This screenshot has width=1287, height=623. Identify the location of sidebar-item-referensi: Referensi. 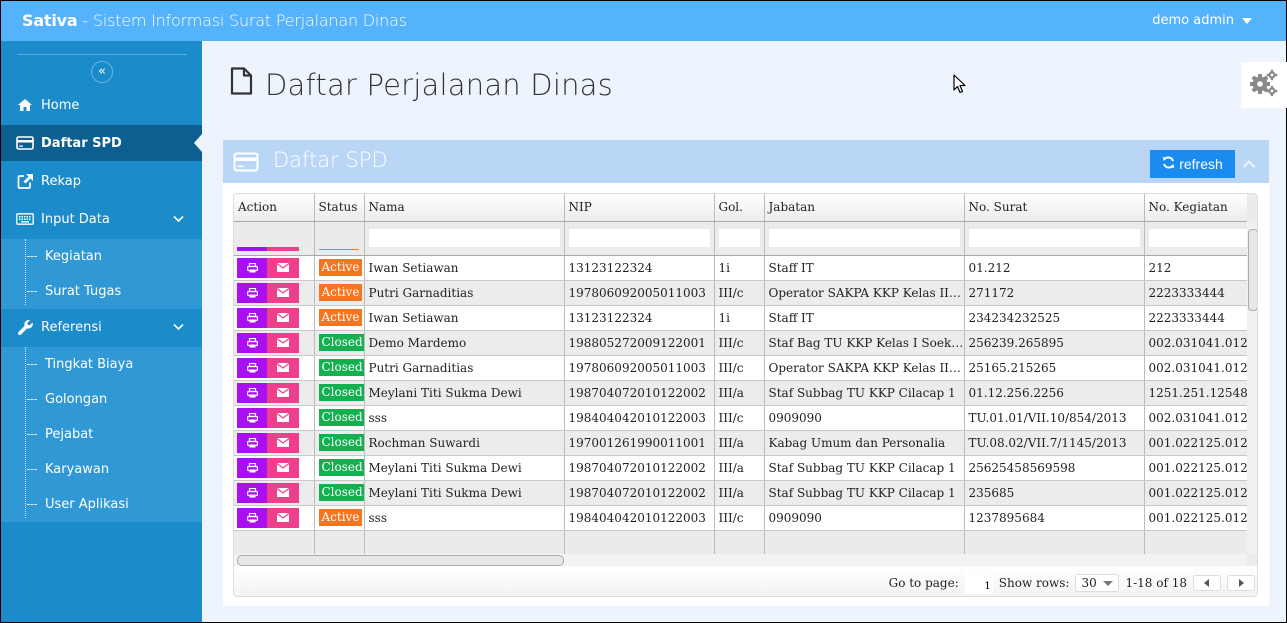
(101, 327).